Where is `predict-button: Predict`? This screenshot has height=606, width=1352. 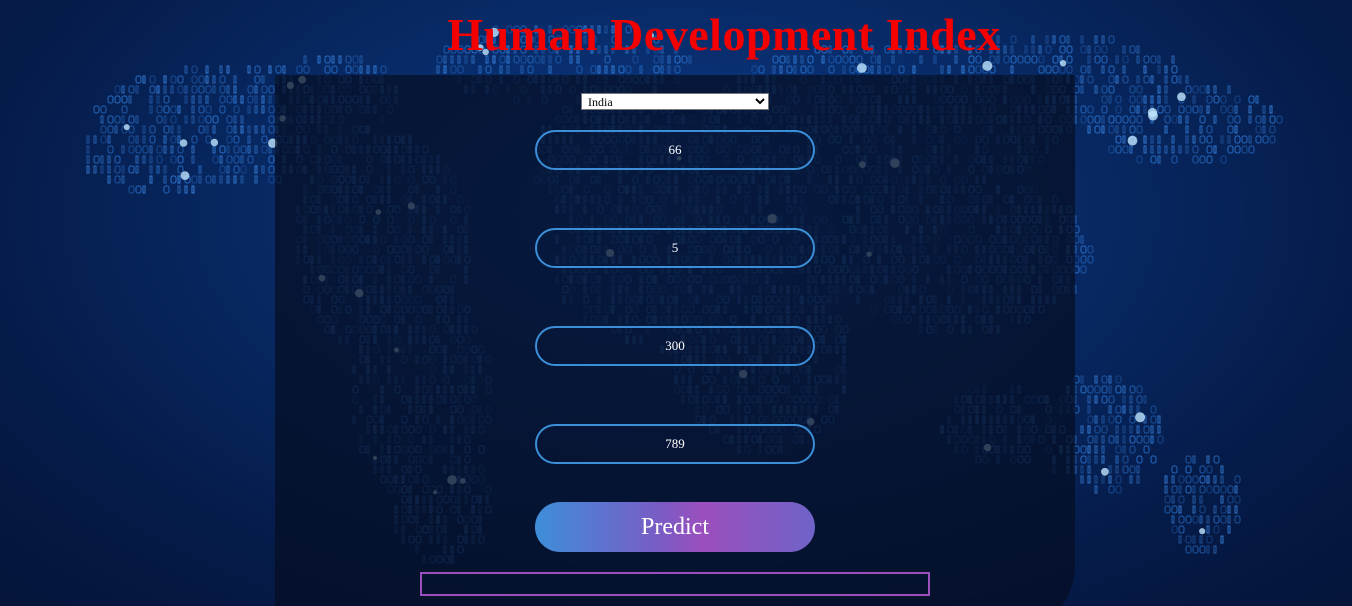
predict-button: Predict is located at coordinates (675, 527).